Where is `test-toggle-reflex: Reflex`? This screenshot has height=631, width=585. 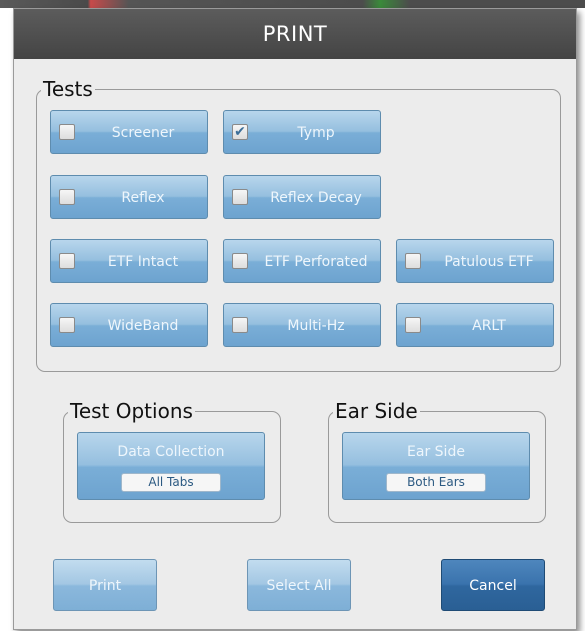 test-toggle-reflex: Reflex is located at coordinates (129, 197).